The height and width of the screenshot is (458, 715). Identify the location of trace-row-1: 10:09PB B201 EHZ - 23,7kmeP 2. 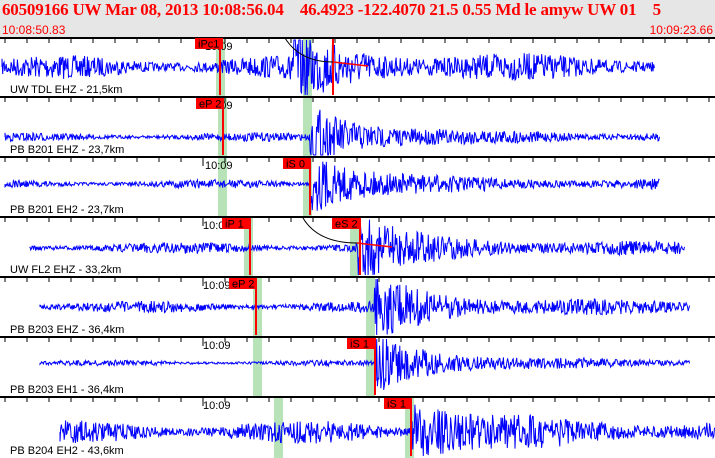
(357, 126).